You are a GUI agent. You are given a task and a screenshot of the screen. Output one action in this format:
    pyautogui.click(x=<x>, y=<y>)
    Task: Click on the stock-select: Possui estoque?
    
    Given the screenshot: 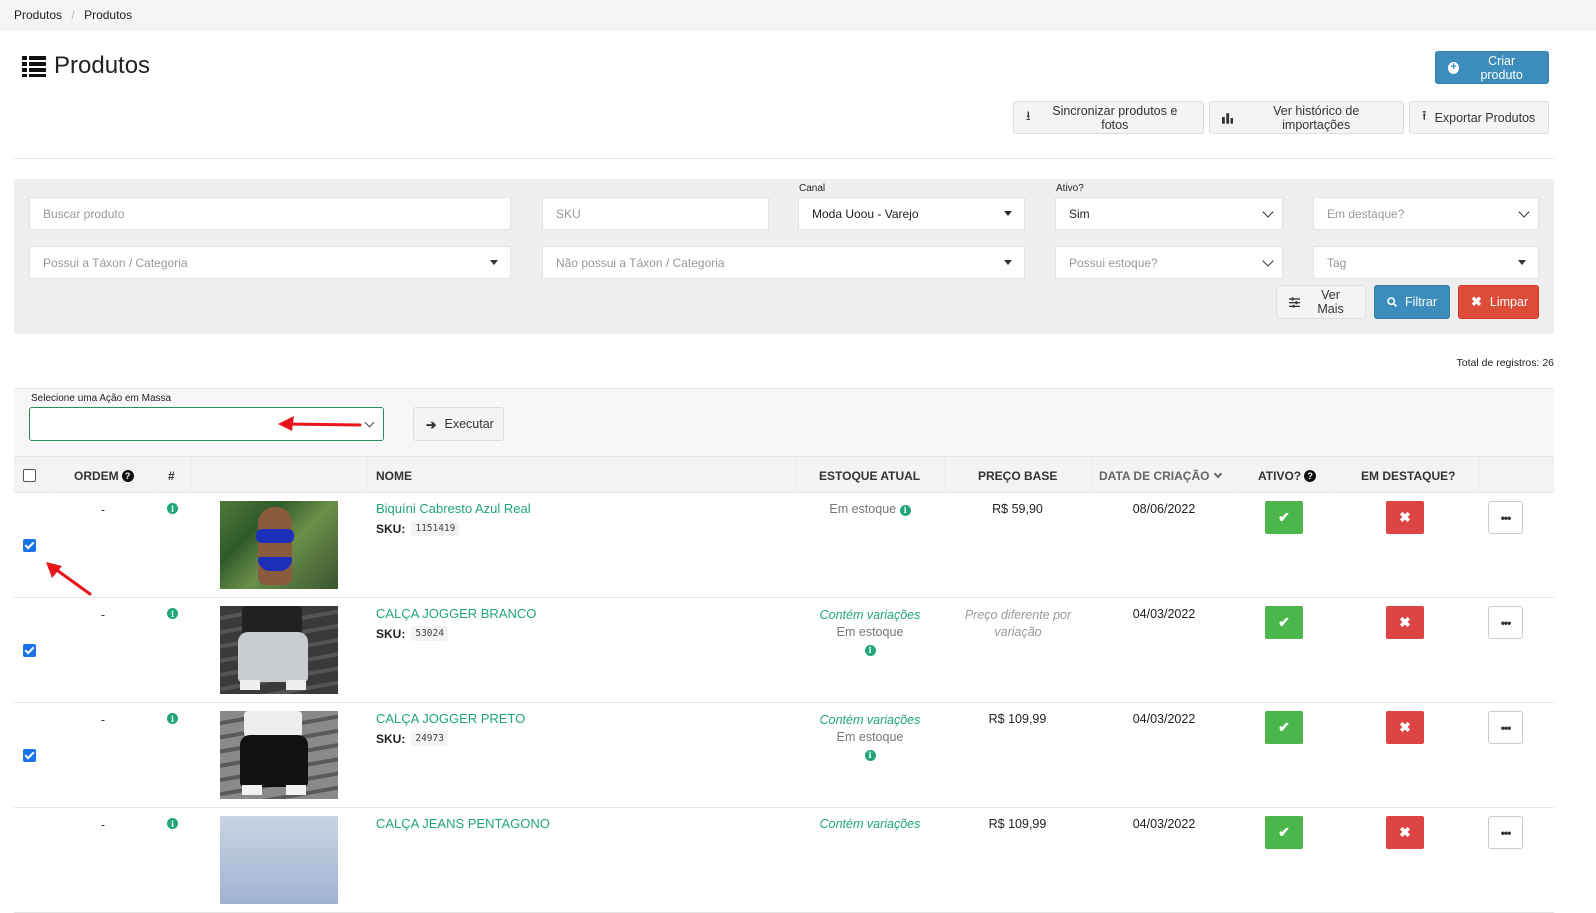 What is the action you would take?
    pyautogui.click(x=1169, y=262)
    